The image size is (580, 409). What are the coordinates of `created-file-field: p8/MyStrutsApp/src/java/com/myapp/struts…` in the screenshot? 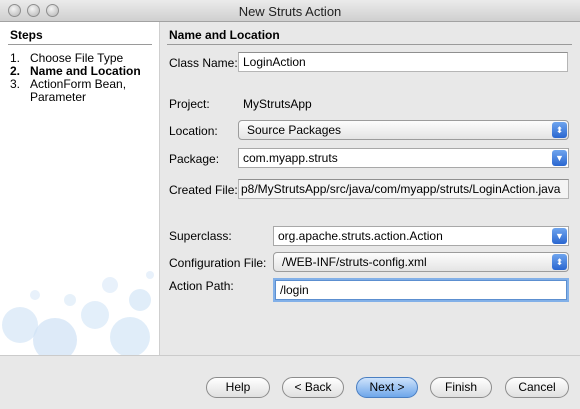 It's located at (403, 189).